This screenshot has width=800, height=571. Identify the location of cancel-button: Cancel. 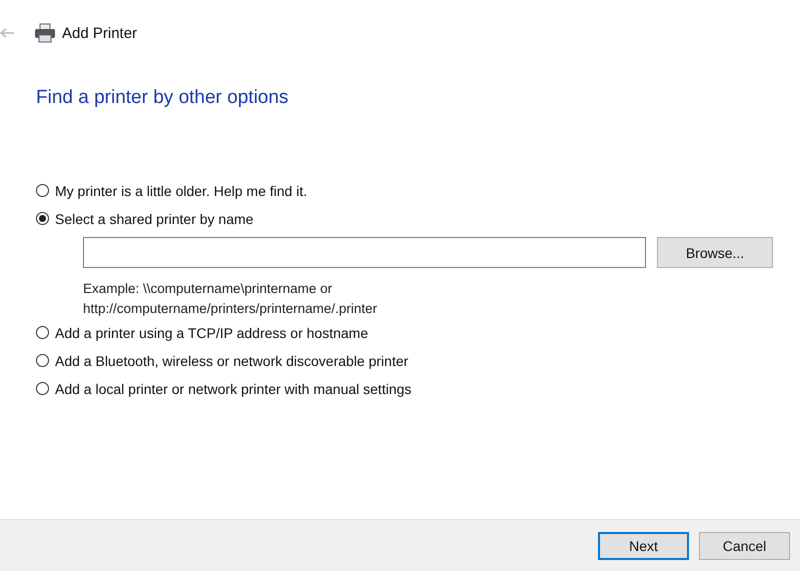
(744, 546).